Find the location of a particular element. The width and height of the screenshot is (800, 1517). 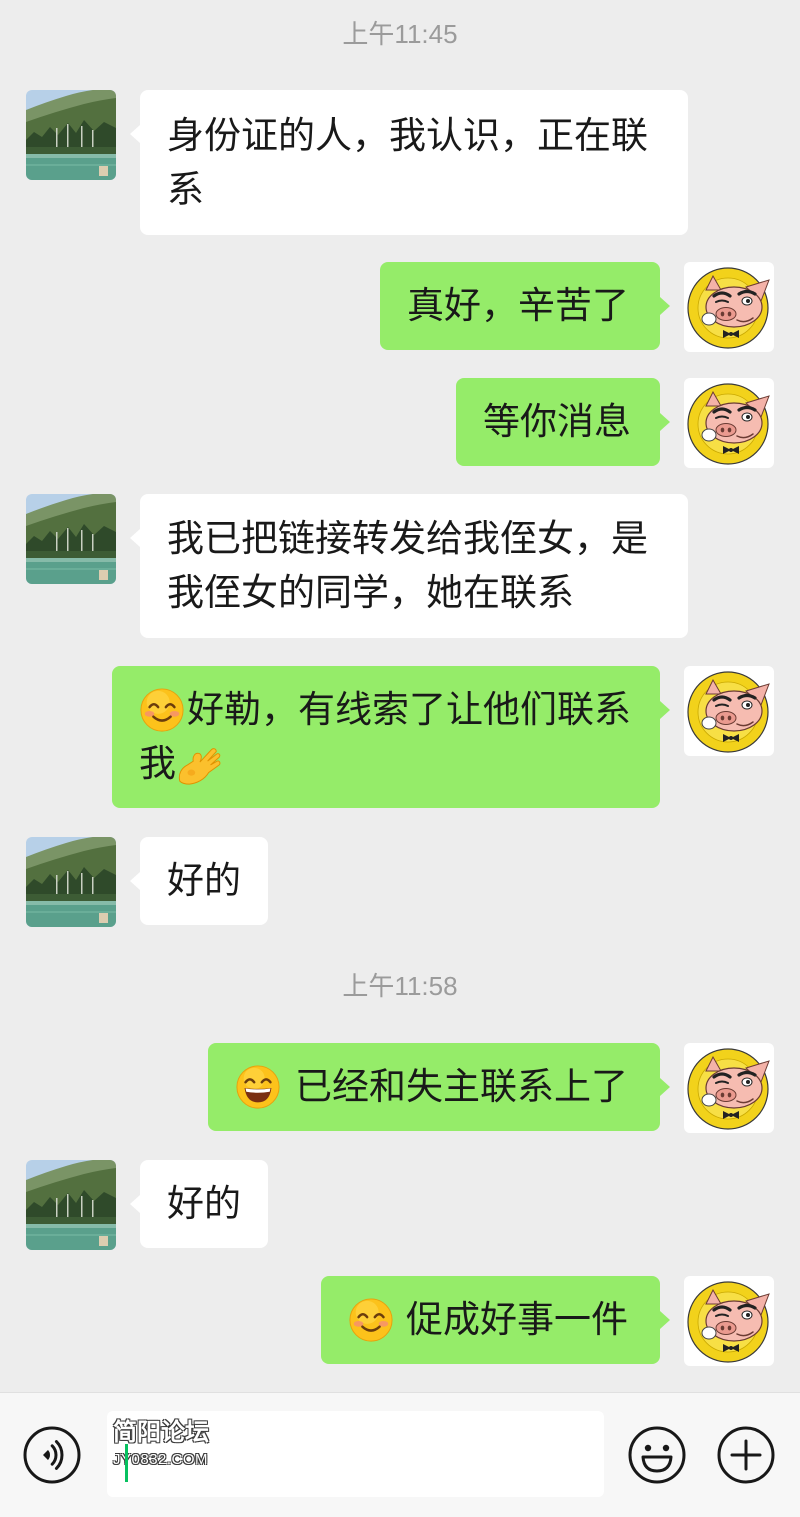

message-bubble-other: 我已把链接转发给我侄女，是 我侄女的同学，她在联系 is located at coordinates (409, 566).